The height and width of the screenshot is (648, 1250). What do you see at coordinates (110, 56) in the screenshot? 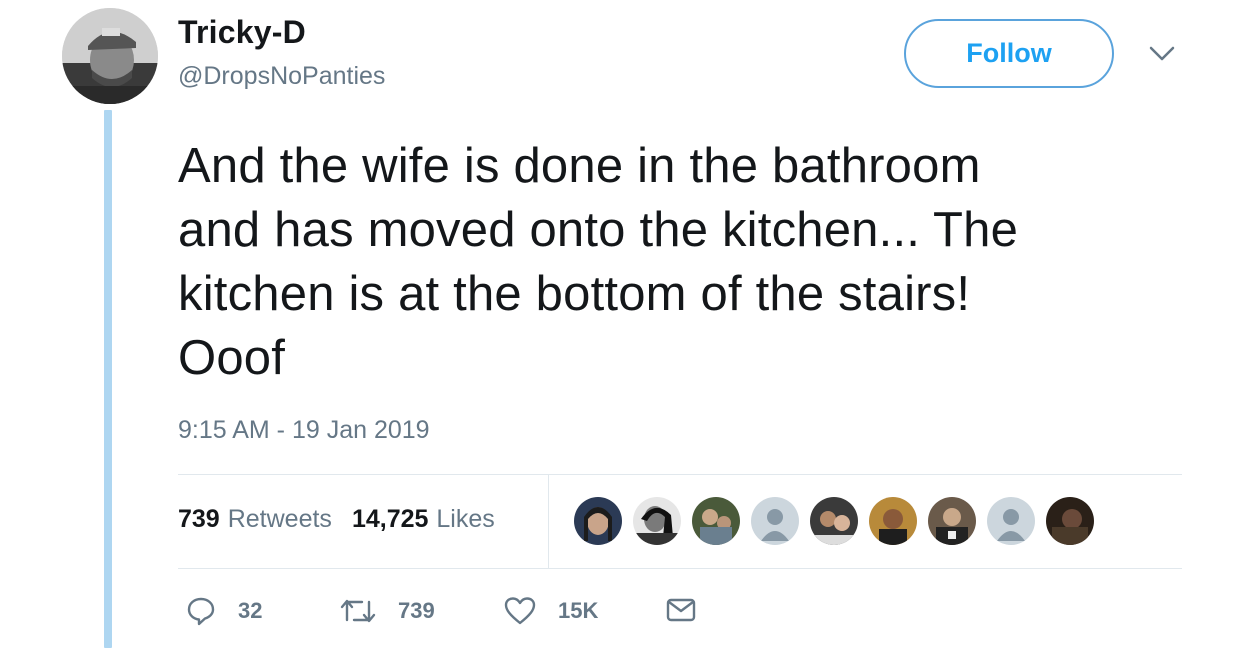
I see `user-avatar` at bounding box center [110, 56].